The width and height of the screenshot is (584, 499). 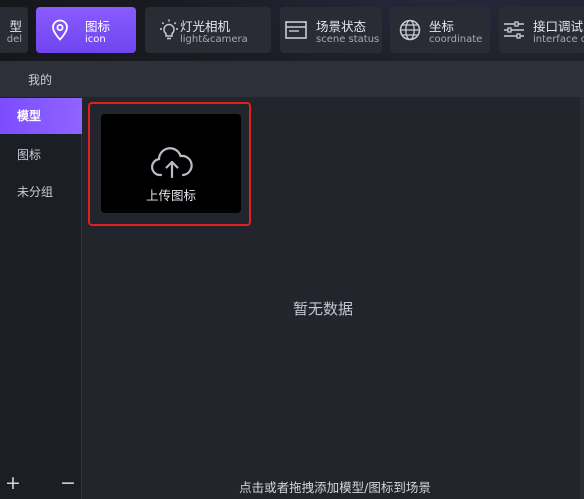 I want to click on remove-group-button: −, so click(x=68, y=483).